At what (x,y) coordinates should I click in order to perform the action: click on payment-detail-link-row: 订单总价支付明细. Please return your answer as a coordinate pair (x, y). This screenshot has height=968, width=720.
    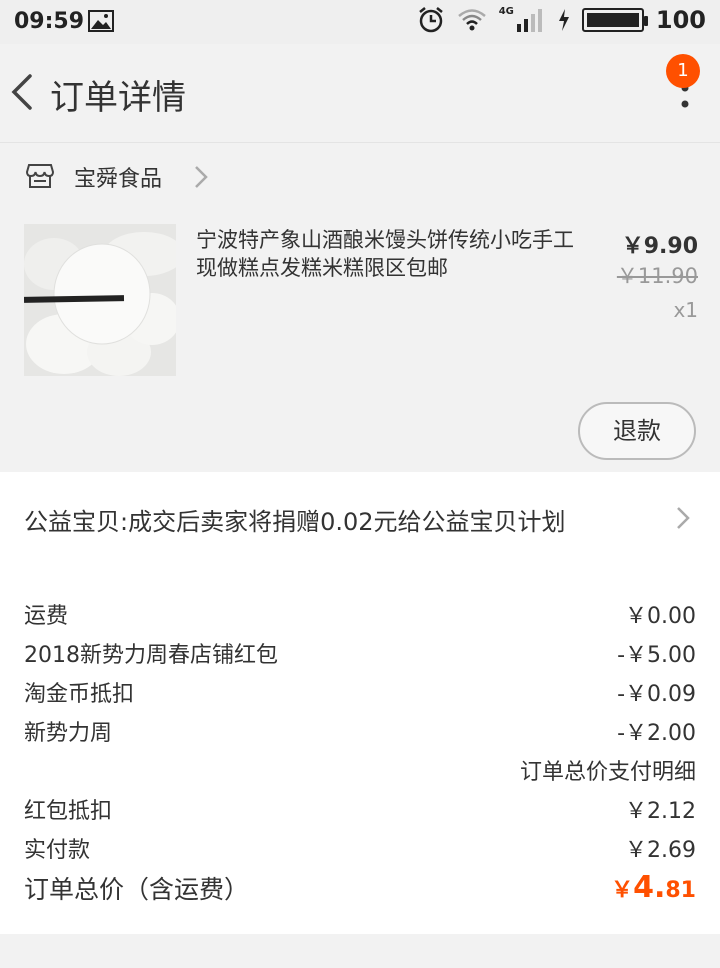
    Looking at the image, I should click on (360, 771).